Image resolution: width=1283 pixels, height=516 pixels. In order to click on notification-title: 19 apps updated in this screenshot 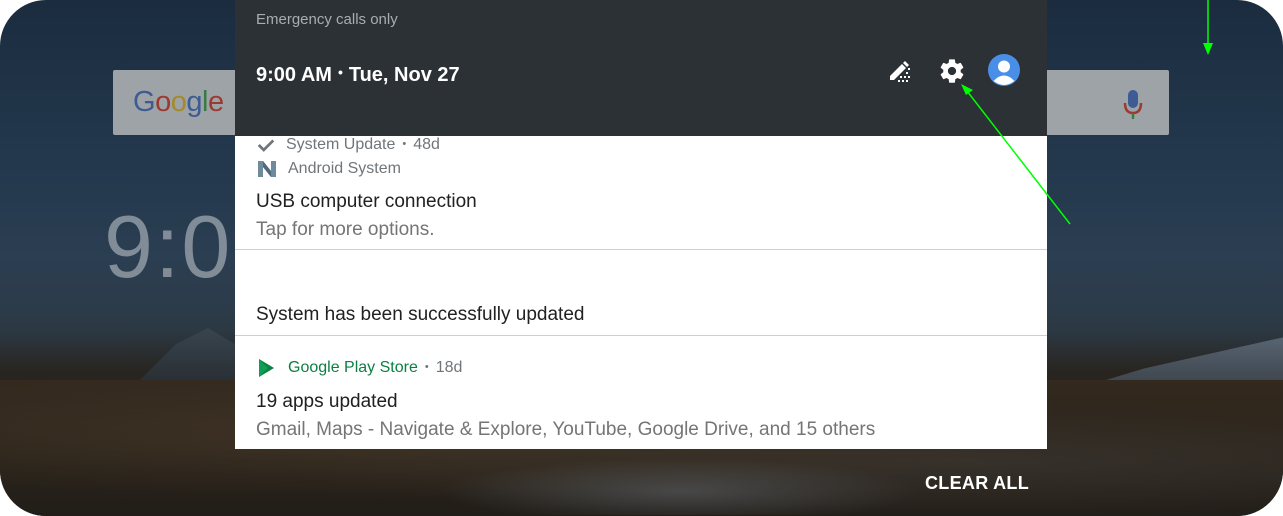, I will do `click(327, 401)`.